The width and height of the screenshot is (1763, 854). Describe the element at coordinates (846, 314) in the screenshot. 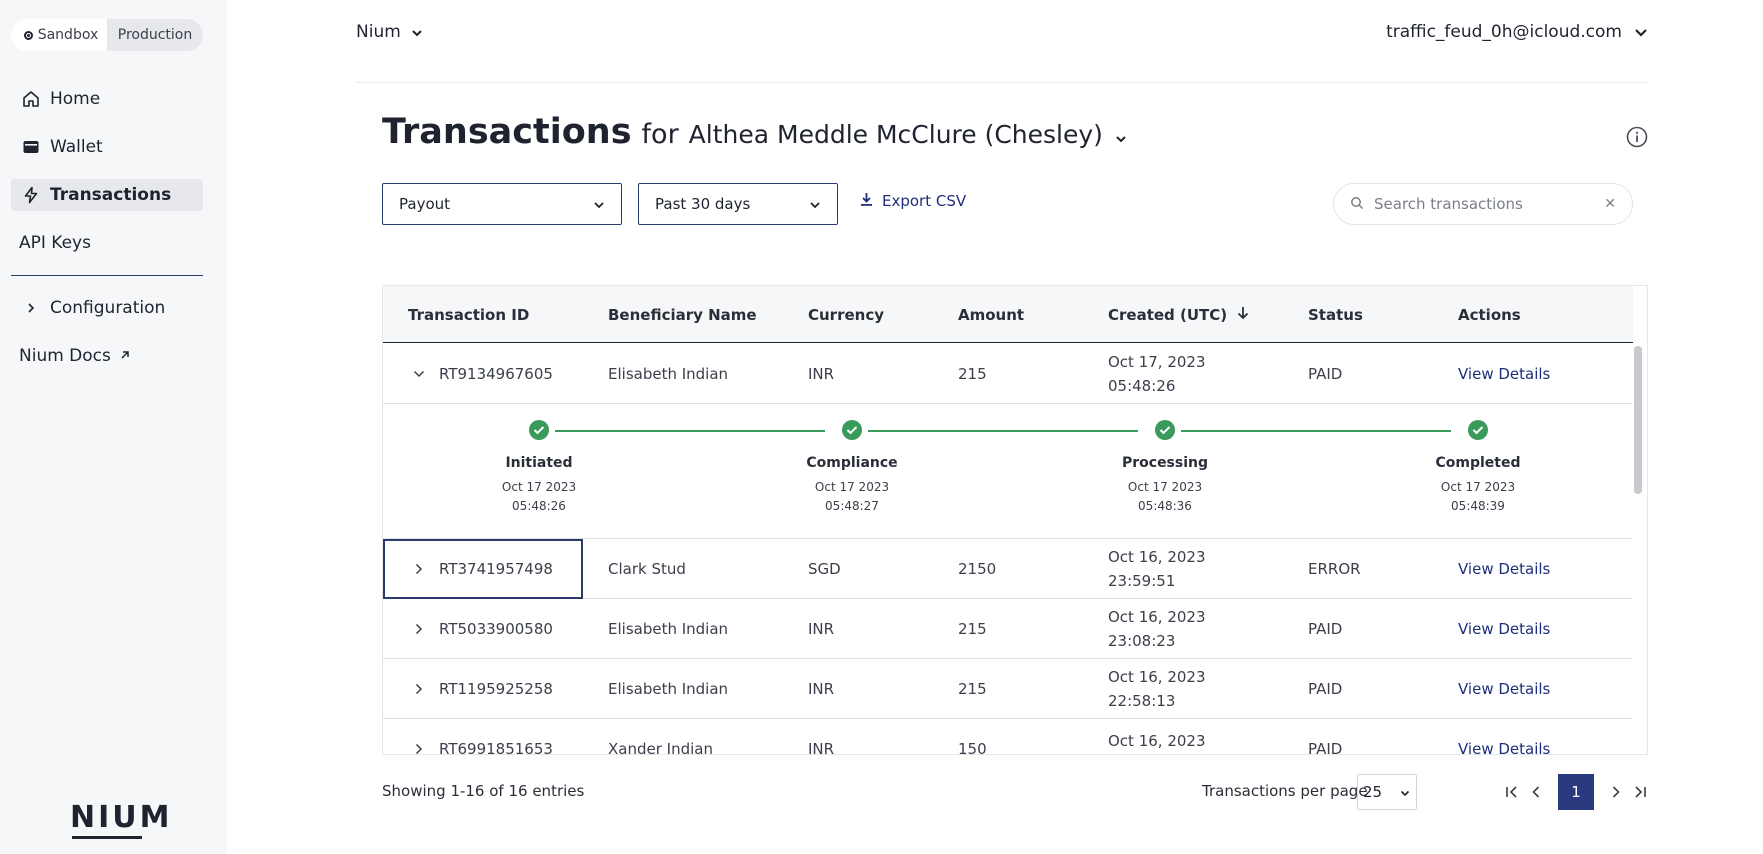

I see `col-header-currency: Currency` at that location.